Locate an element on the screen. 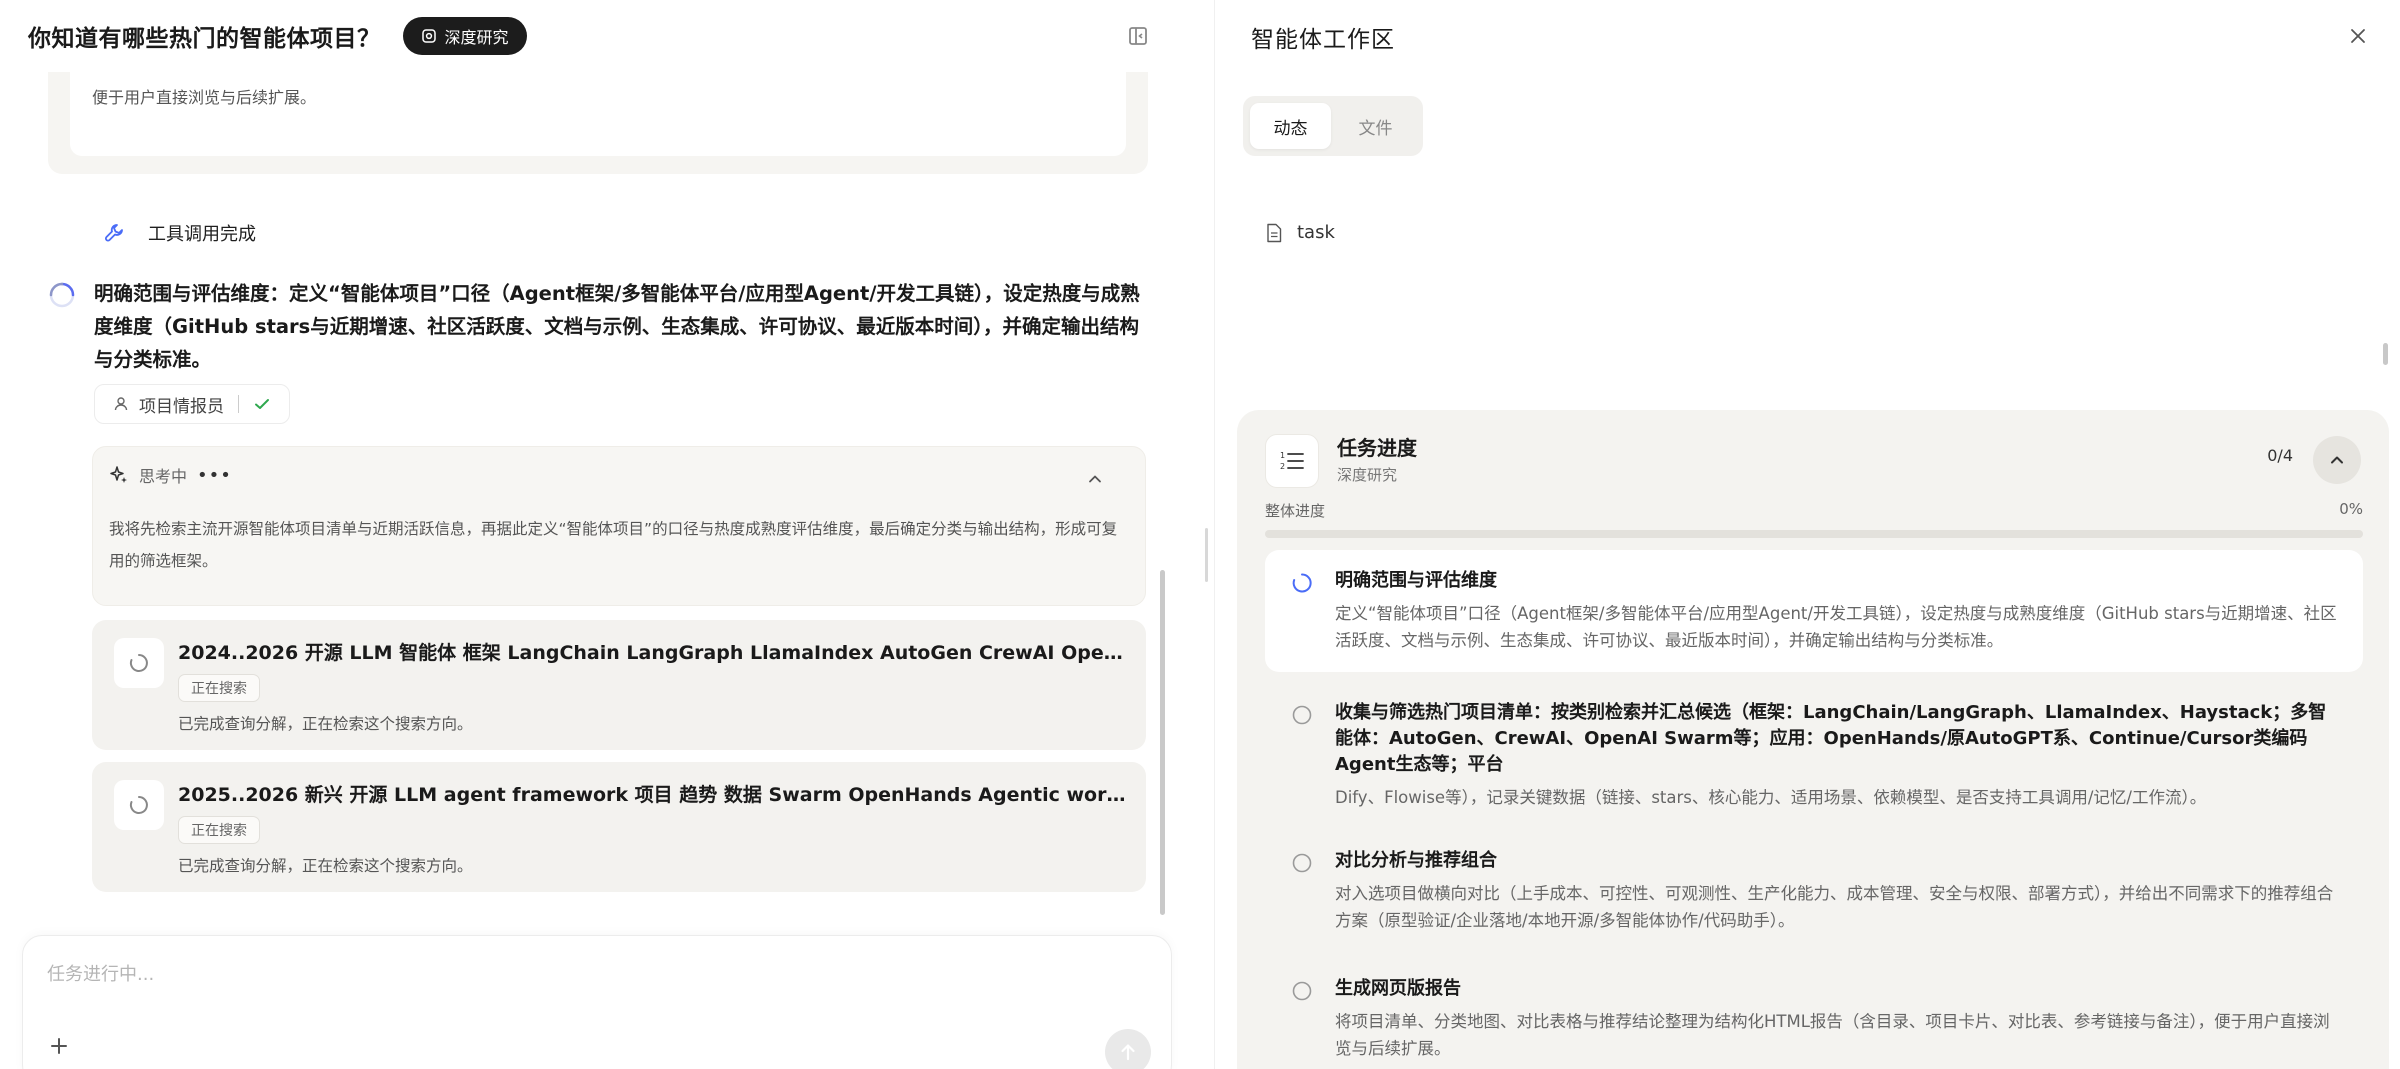  plus-icon is located at coordinates (59, 1046).